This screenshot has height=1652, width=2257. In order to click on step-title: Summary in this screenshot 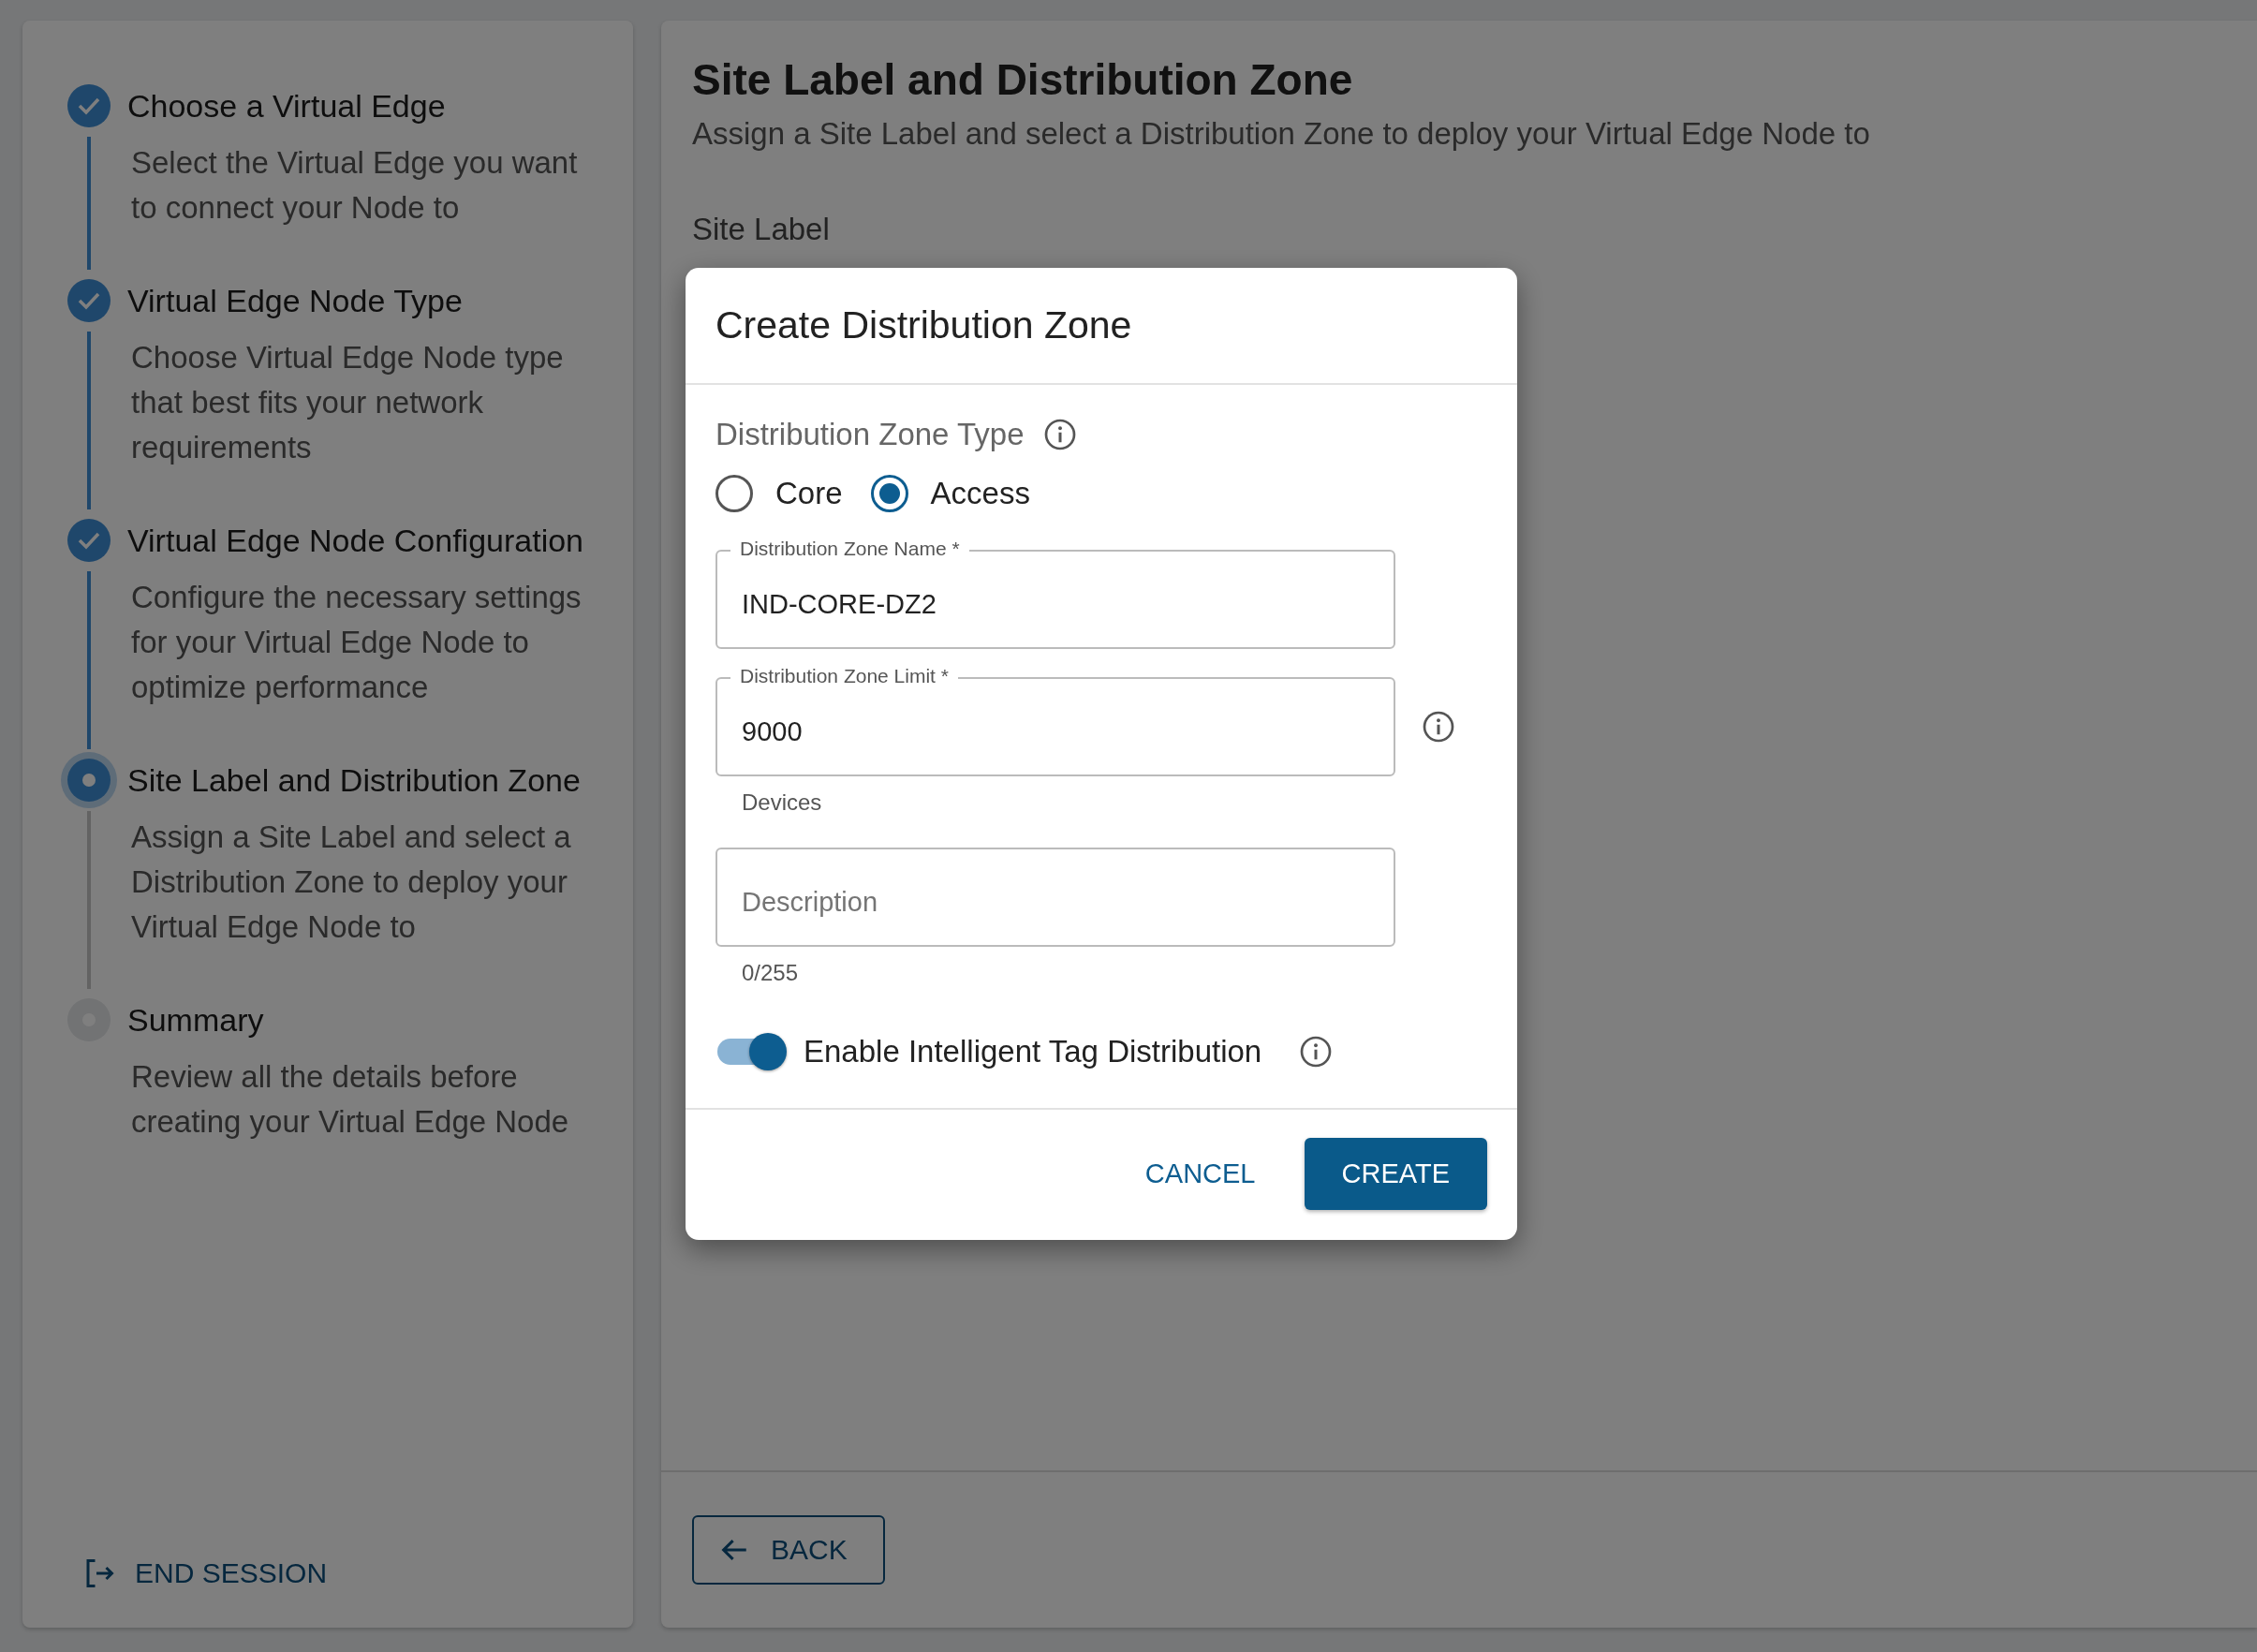, I will do `click(196, 1020)`.